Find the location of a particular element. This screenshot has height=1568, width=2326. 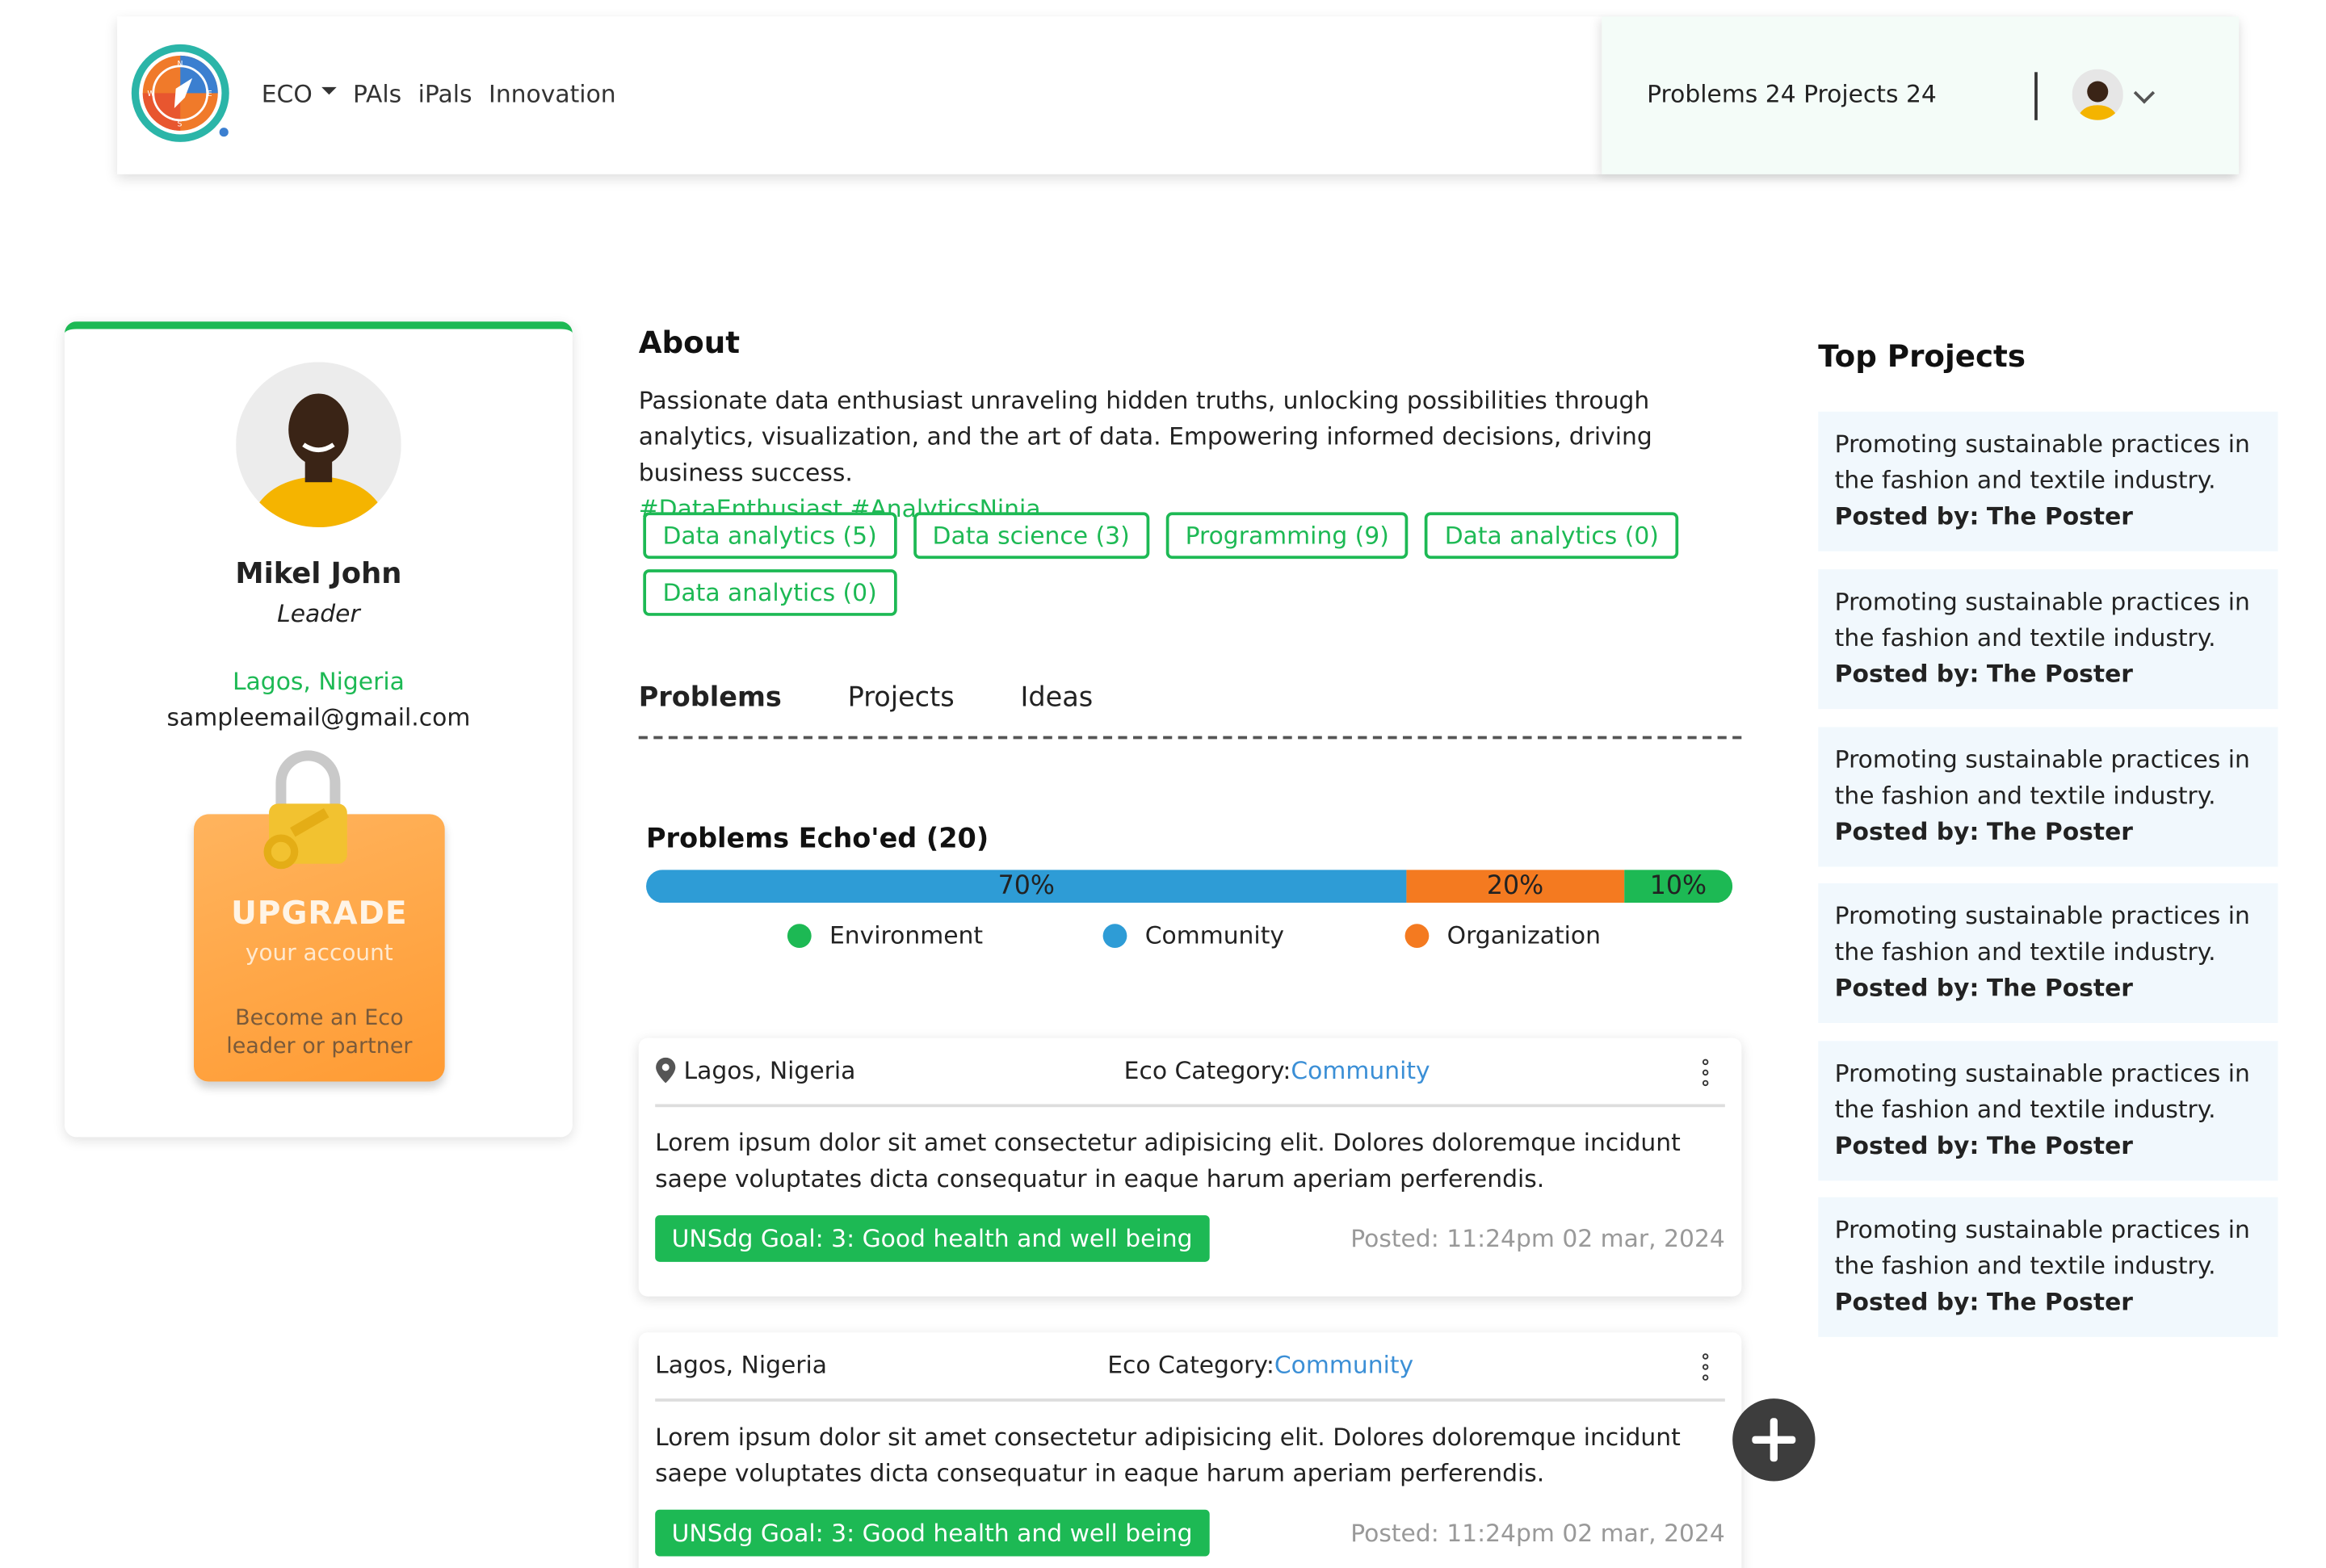

main-nav: ECO PAls iPals Innovation is located at coordinates (439, 94).